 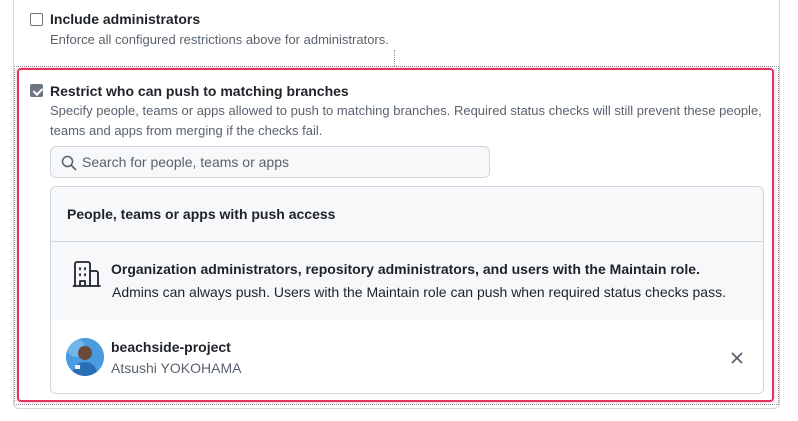 I want to click on push-access-header: People, teams or apps with push access, so click(x=407, y=214).